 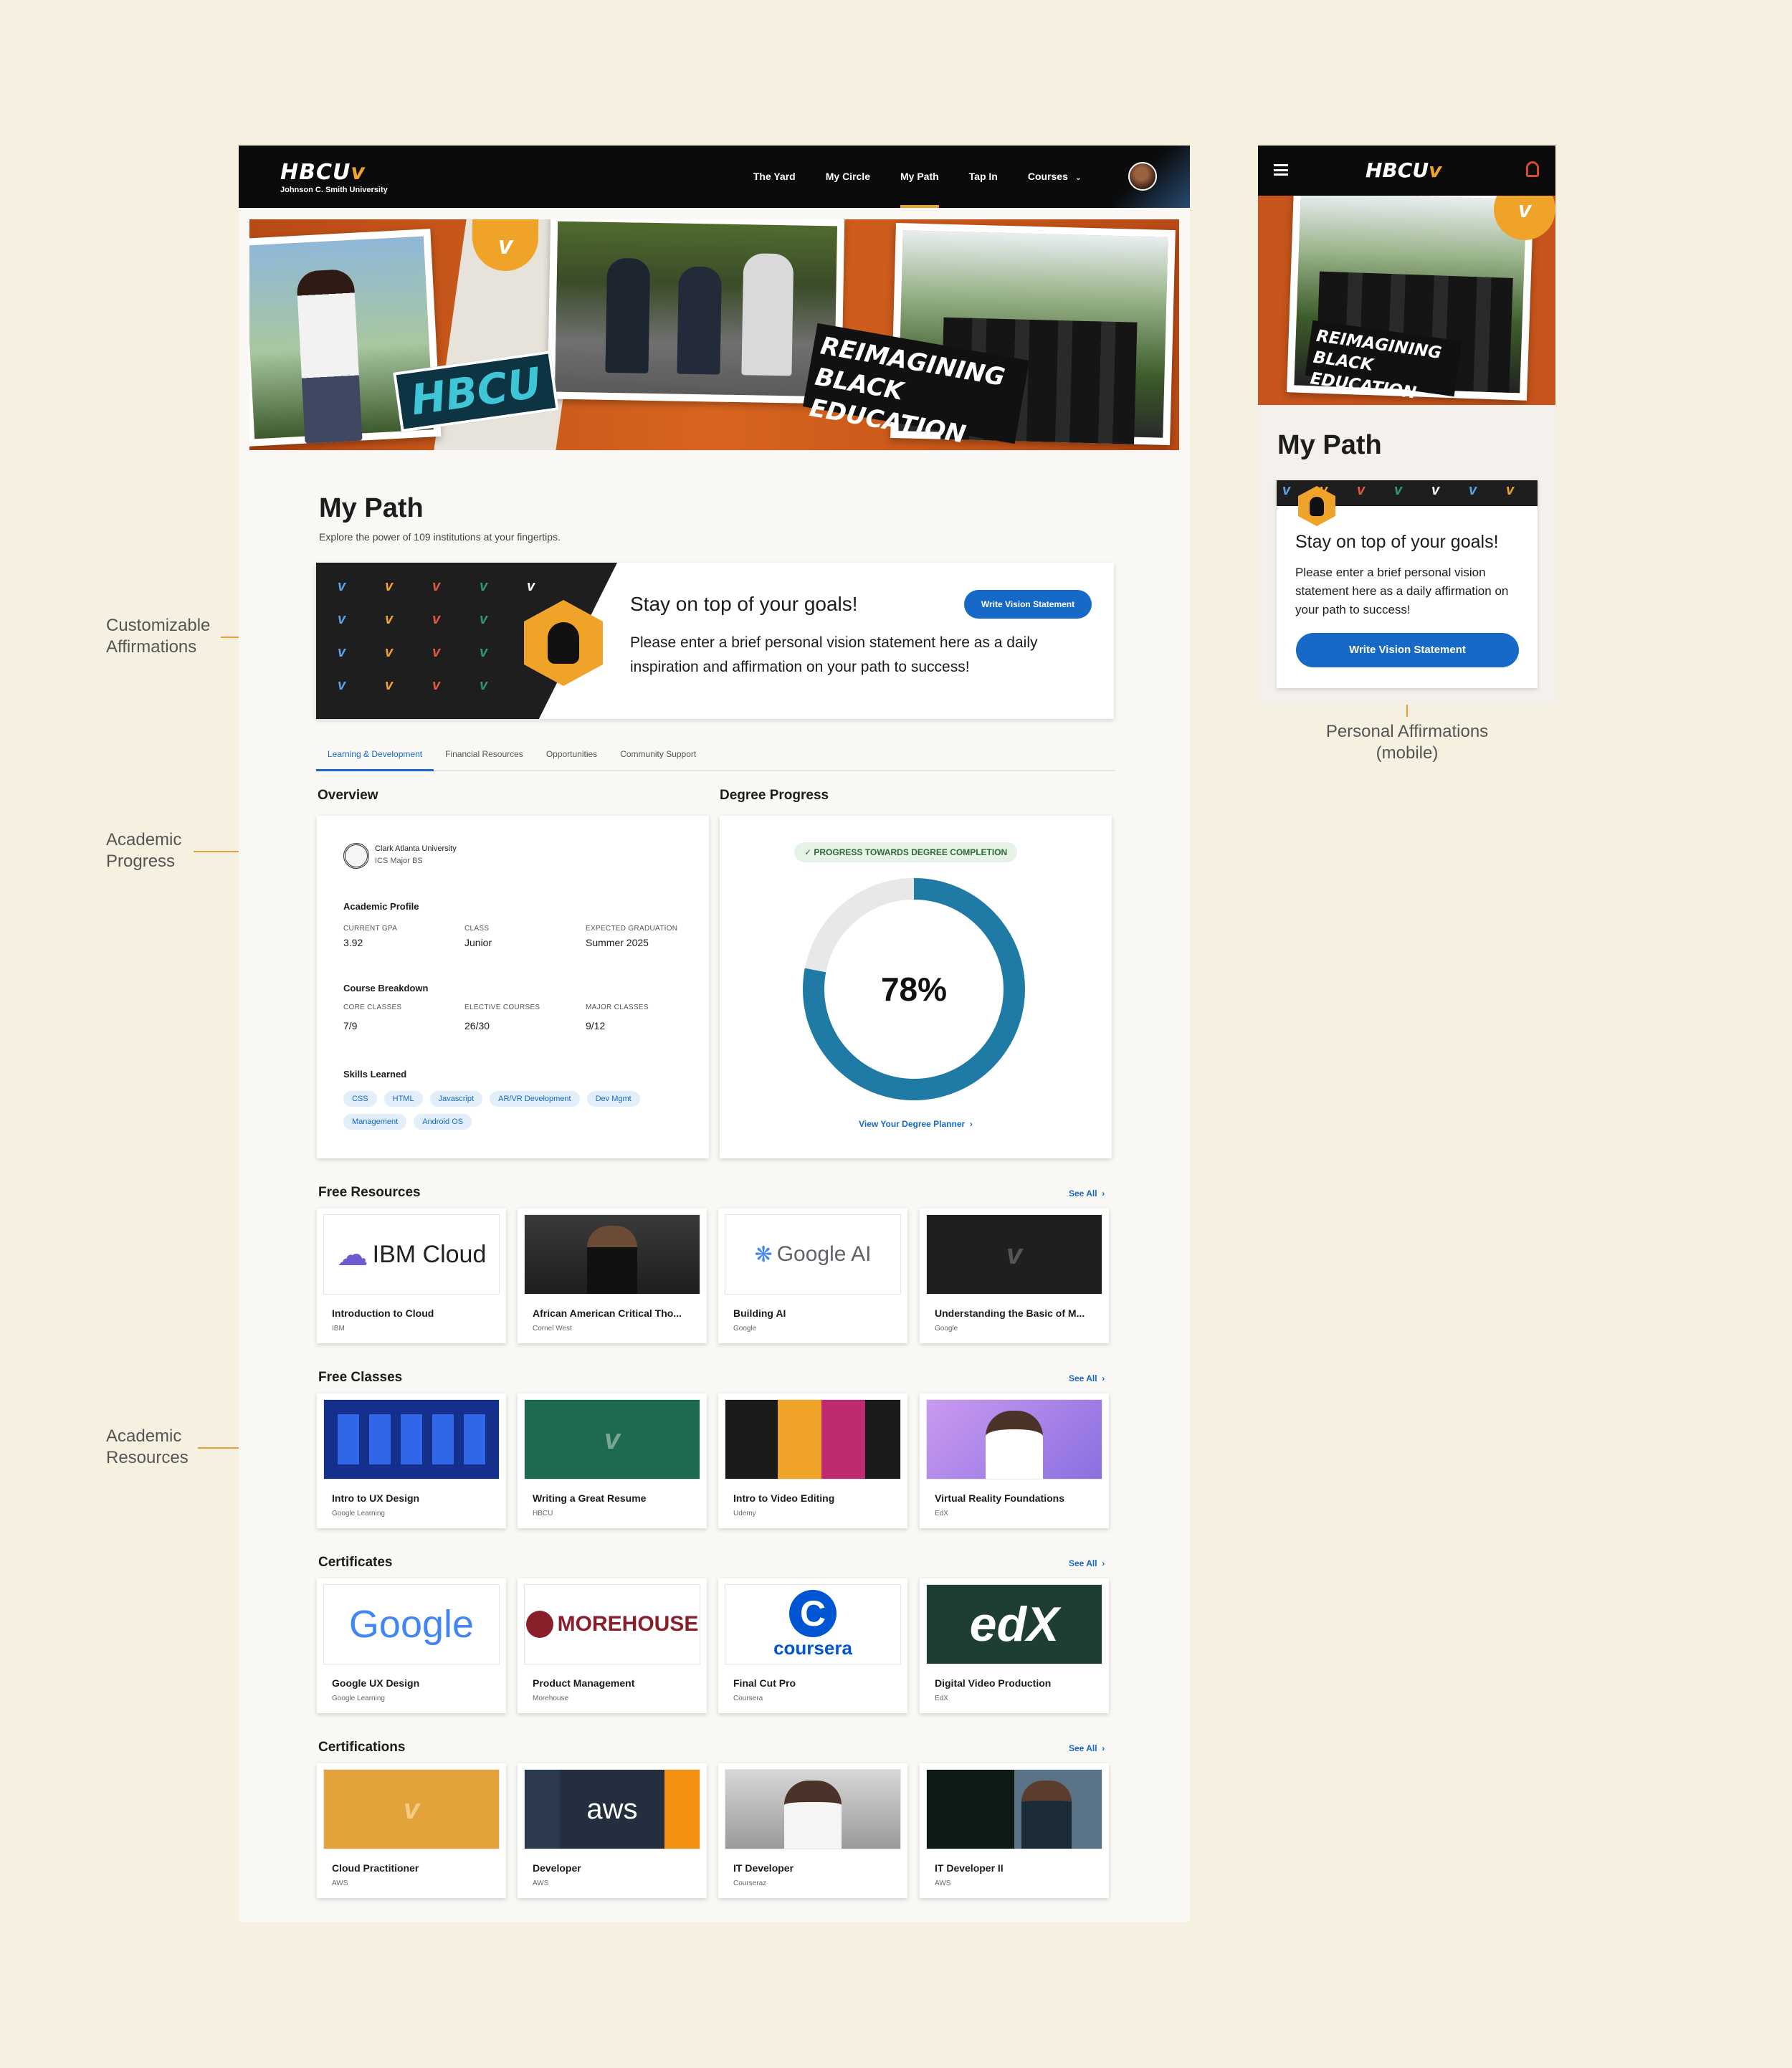 I want to click on resource-title: Introduction to Cloud, so click(x=383, y=1313).